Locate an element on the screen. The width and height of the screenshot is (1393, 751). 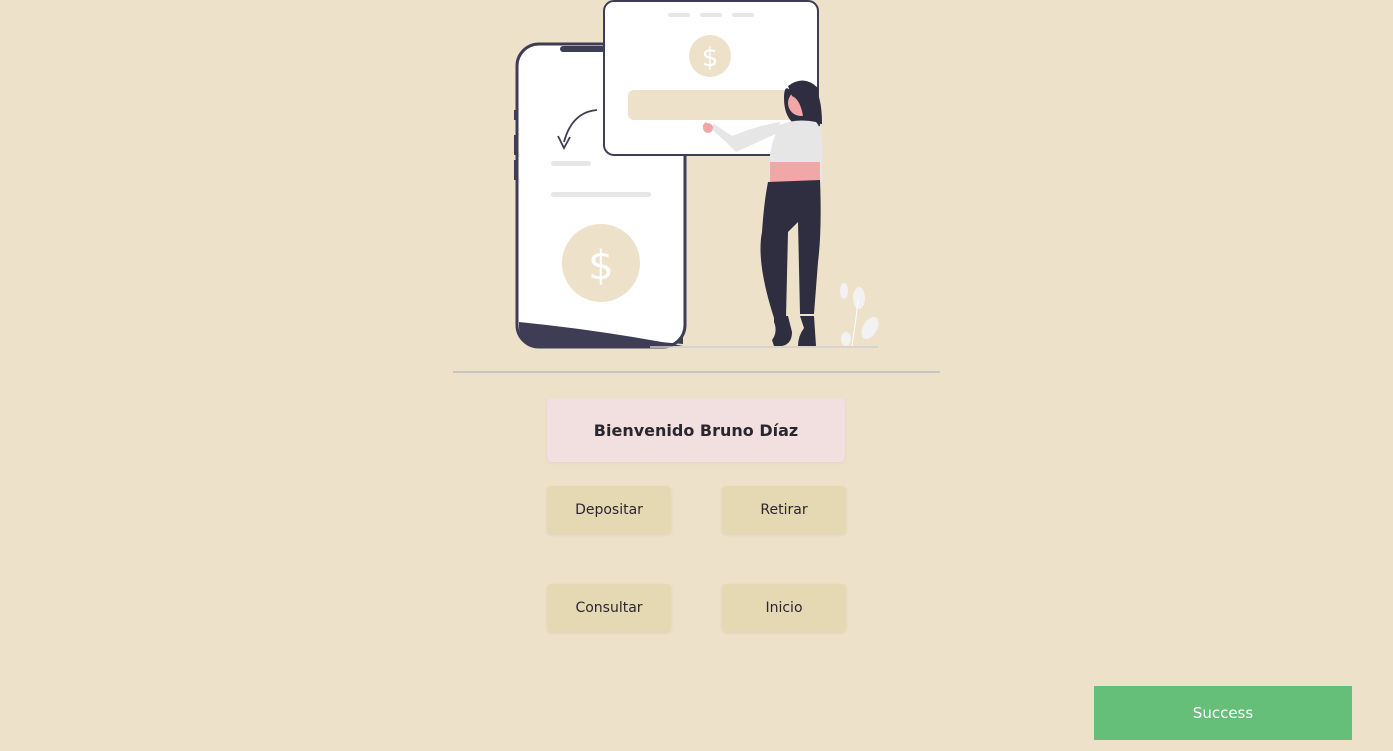
plant-icon is located at coordinates (859, 315).